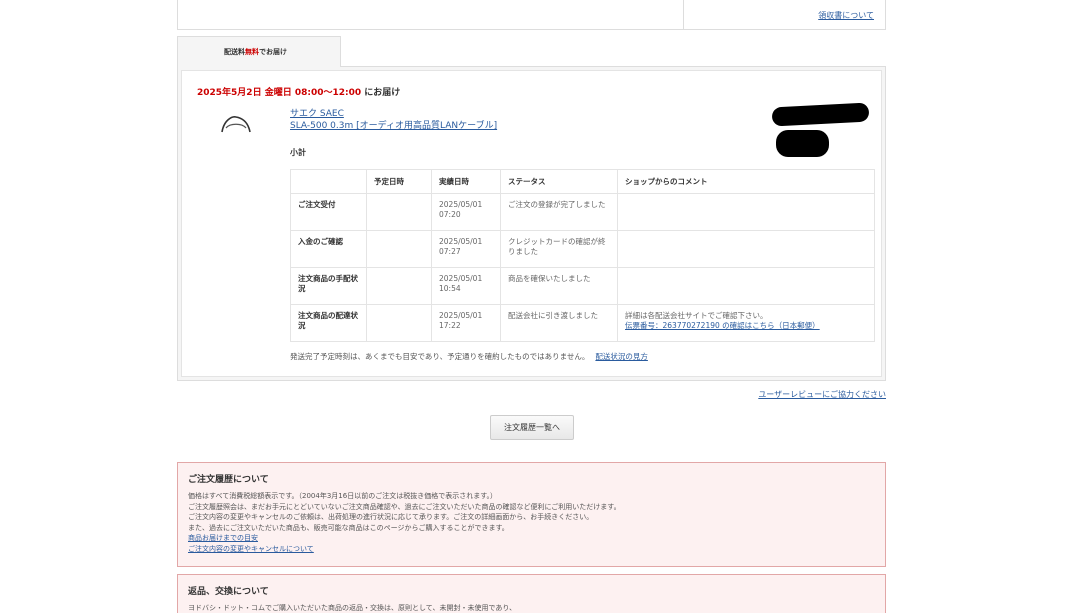  What do you see at coordinates (252, 52) in the screenshot?
I see `tab-free-label: 無料` at bounding box center [252, 52].